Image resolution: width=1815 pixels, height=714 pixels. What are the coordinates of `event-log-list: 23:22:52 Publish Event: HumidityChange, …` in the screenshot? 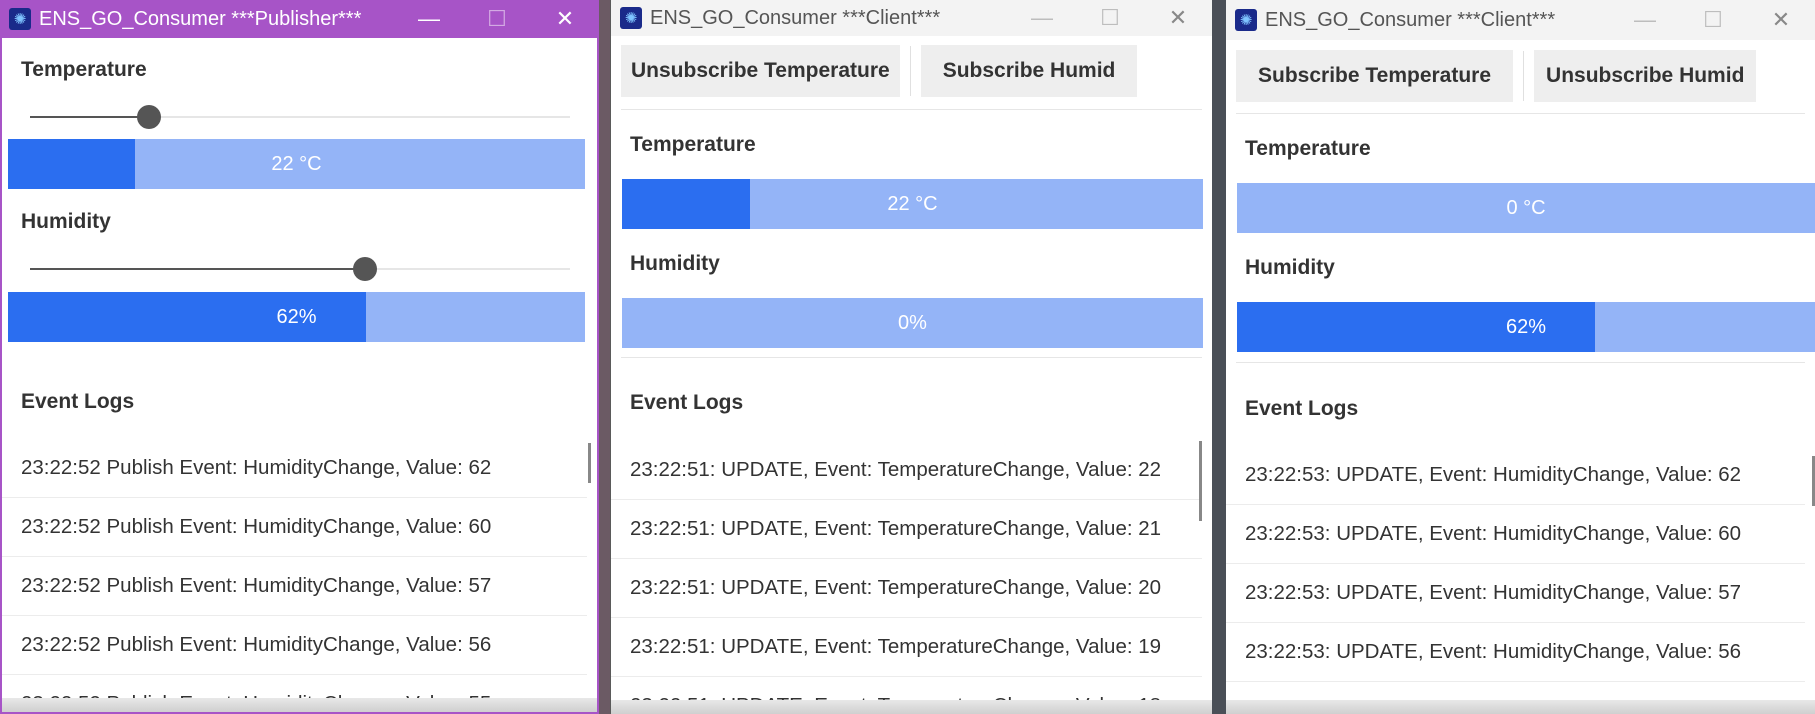 It's located at (299, 575).